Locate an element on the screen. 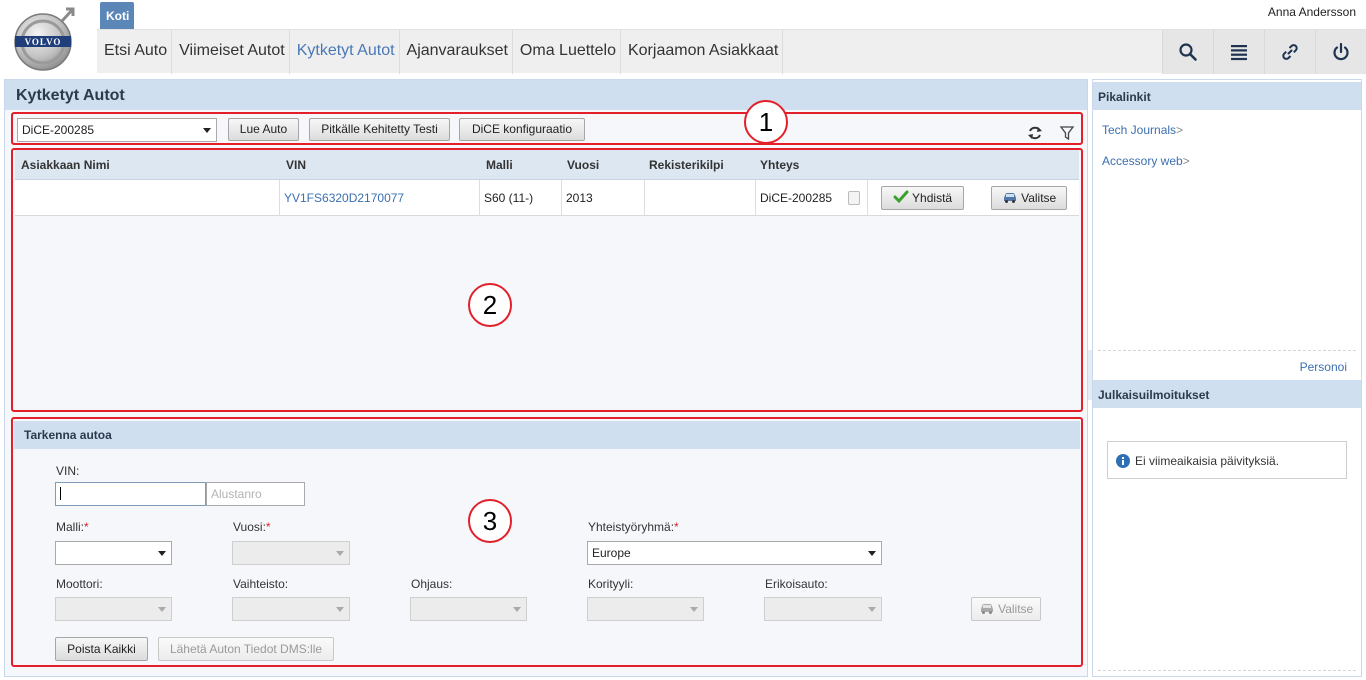 The image size is (1366, 680). nav-find-car: Etsi Auto is located at coordinates (135, 52).